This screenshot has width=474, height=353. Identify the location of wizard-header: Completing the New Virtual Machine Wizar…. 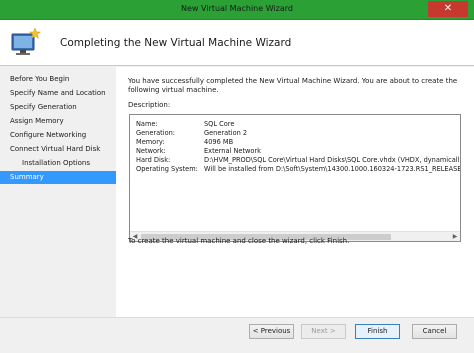
(237, 43).